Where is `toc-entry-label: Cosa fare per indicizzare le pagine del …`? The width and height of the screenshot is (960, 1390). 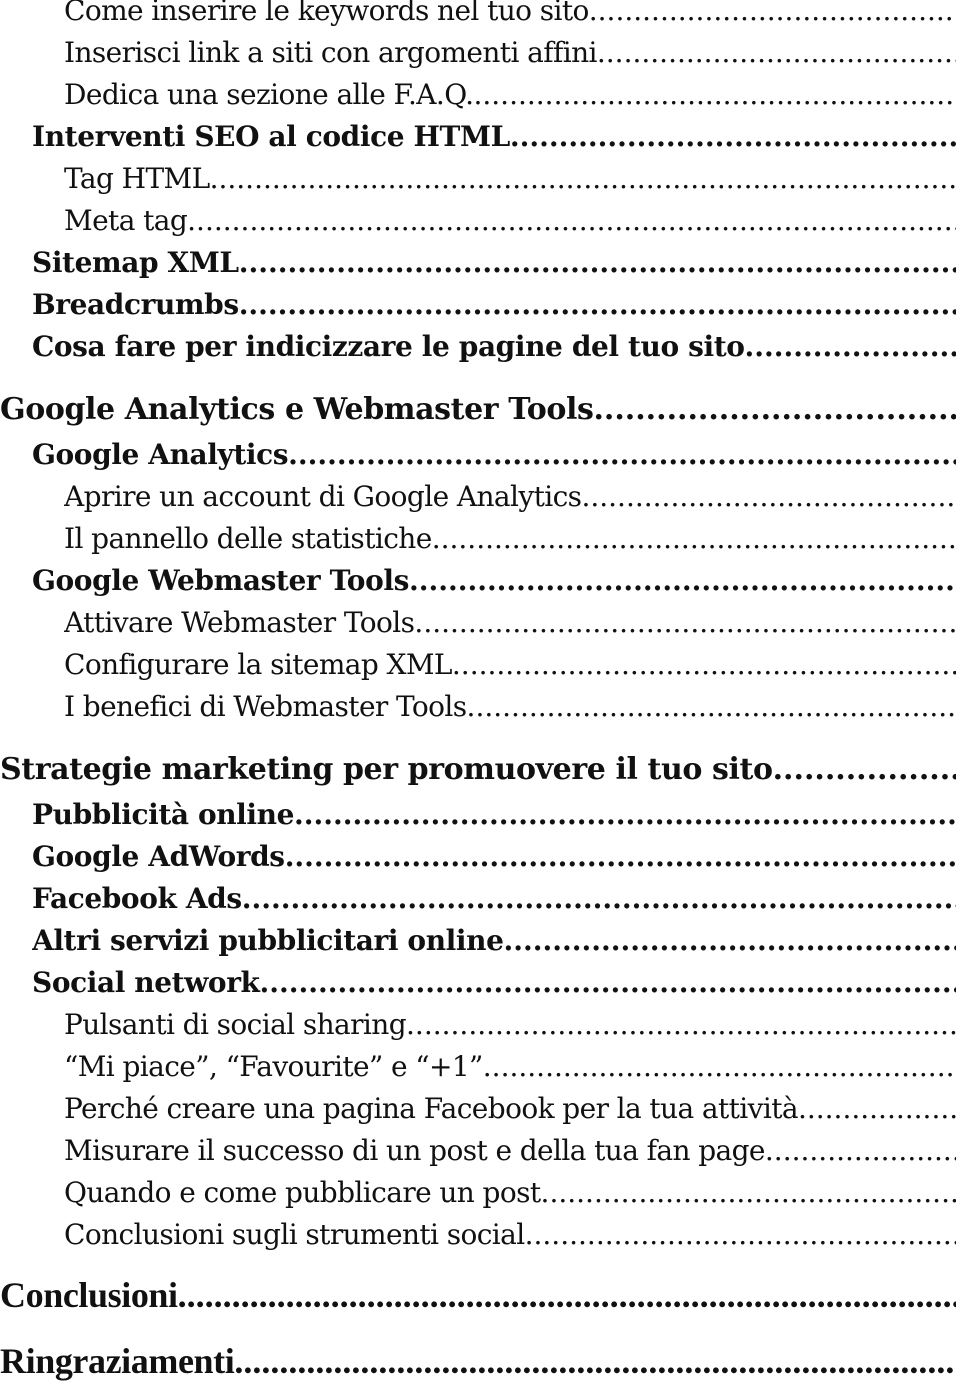 toc-entry-label: Cosa fare per indicizzare le pagine del … is located at coordinates (388, 346).